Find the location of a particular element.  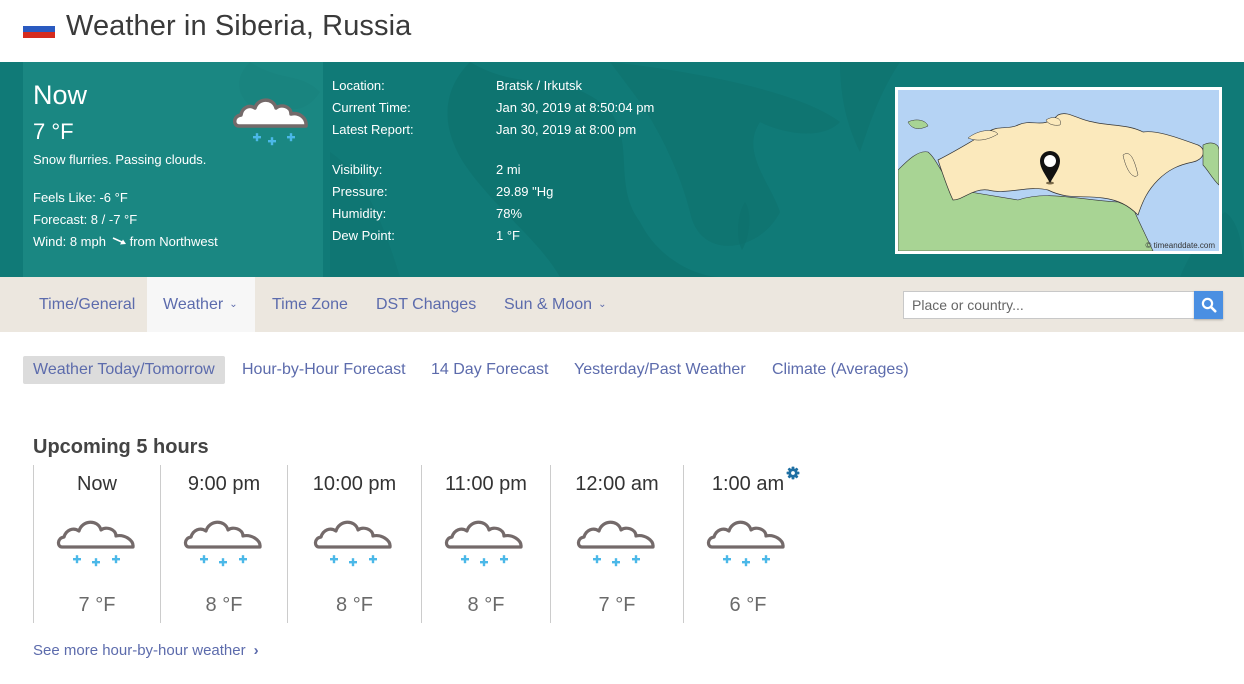

wind-info: Wind: 8 mph from Northwest is located at coordinates (125, 241).